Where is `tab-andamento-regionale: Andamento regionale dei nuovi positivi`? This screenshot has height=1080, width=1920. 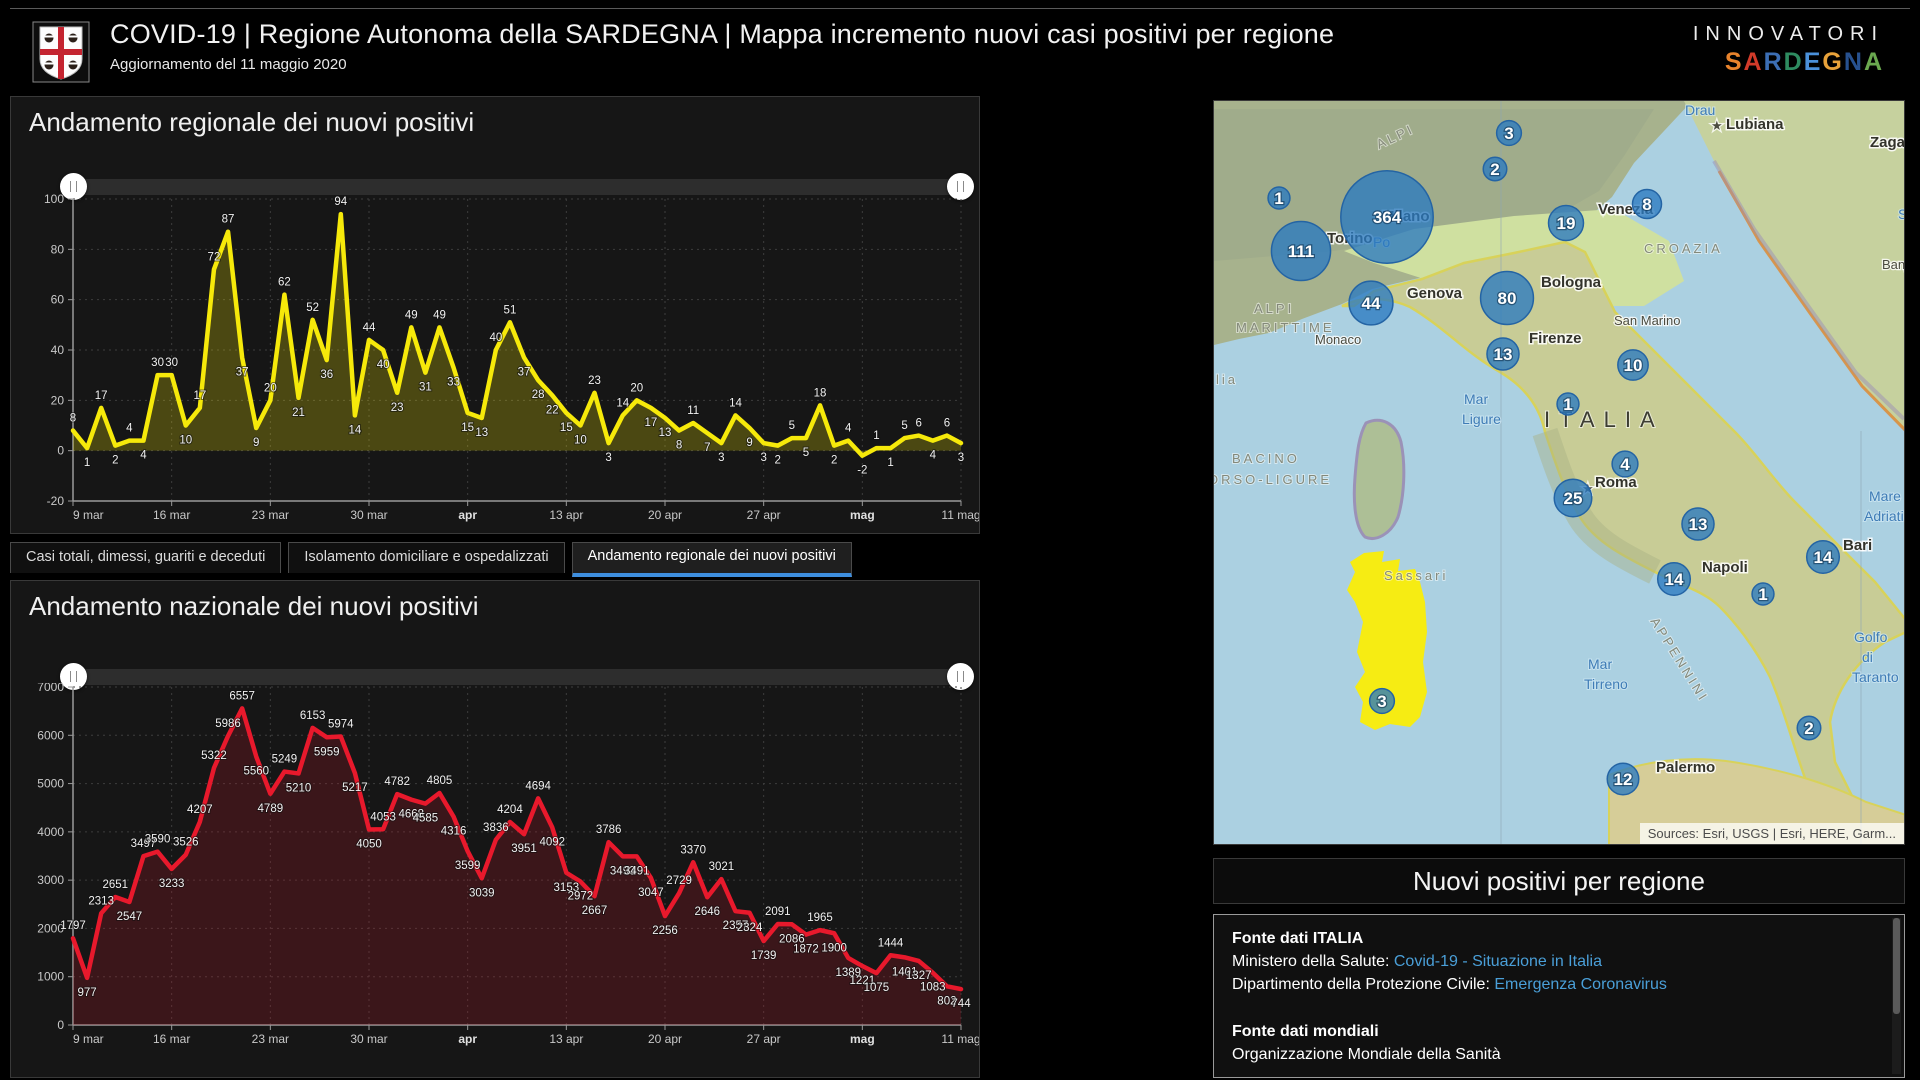 tab-andamento-regionale: Andamento regionale dei nuovi positivi is located at coordinates (711, 559).